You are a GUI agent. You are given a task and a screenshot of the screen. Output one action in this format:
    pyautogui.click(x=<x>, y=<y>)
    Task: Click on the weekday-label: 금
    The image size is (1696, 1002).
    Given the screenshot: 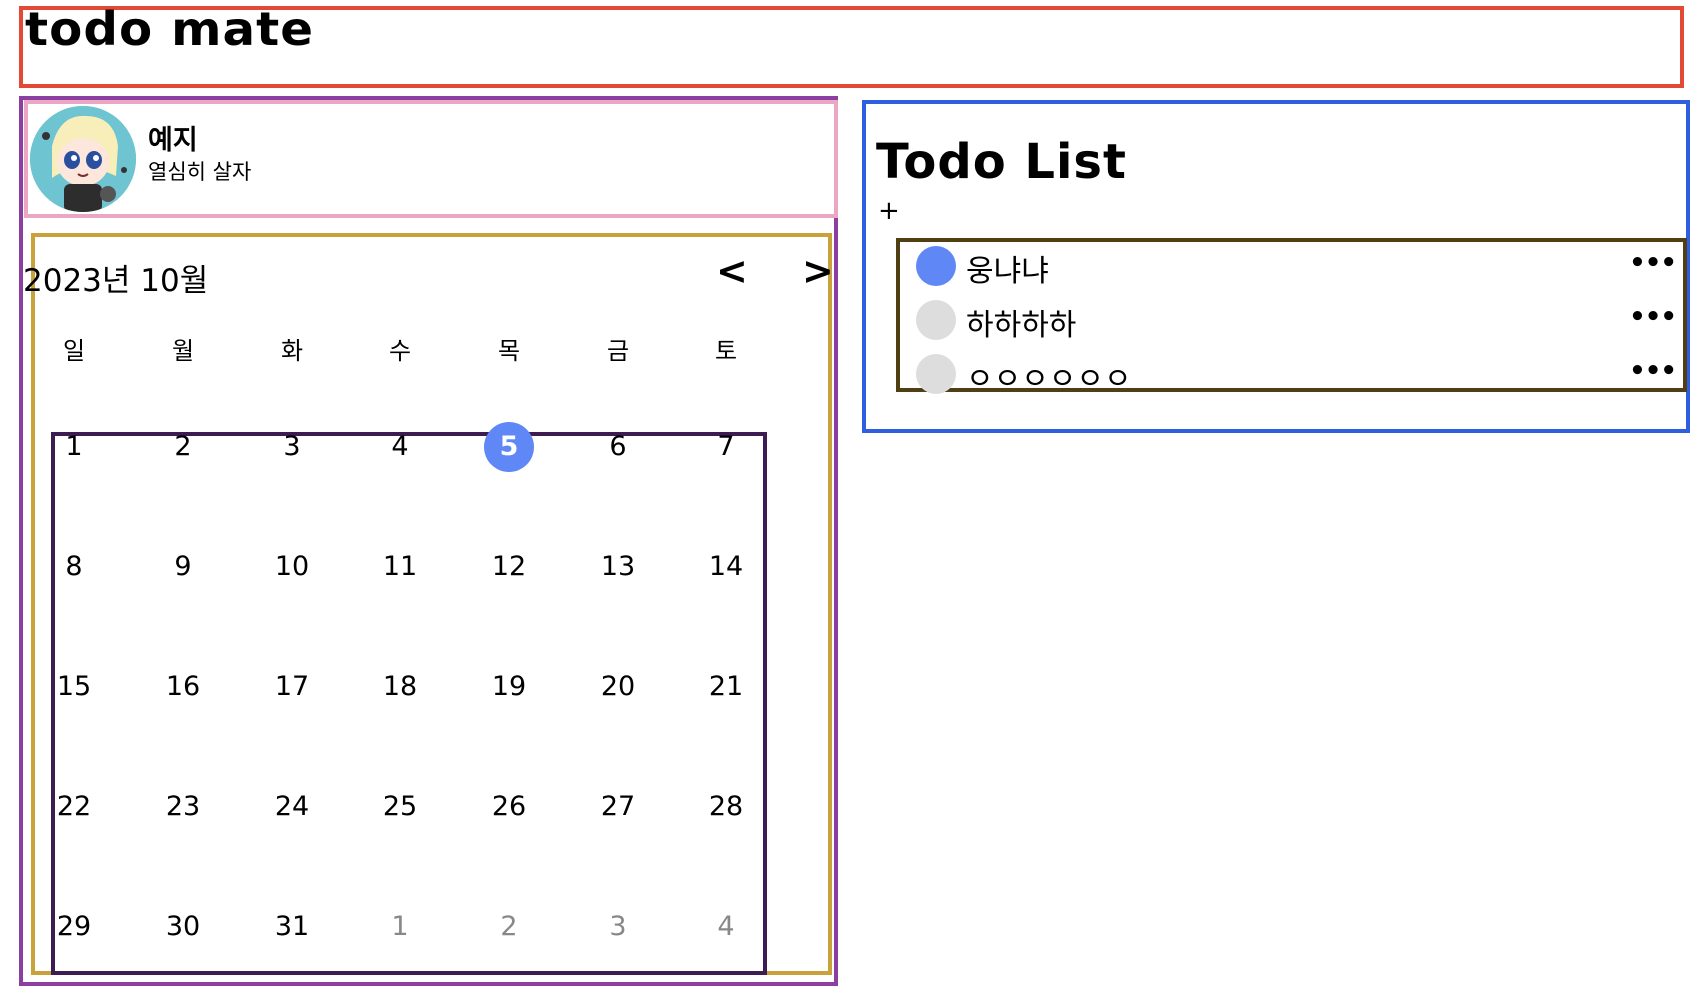 What is the action you would take?
    pyautogui.click(x=618, y=351)
    